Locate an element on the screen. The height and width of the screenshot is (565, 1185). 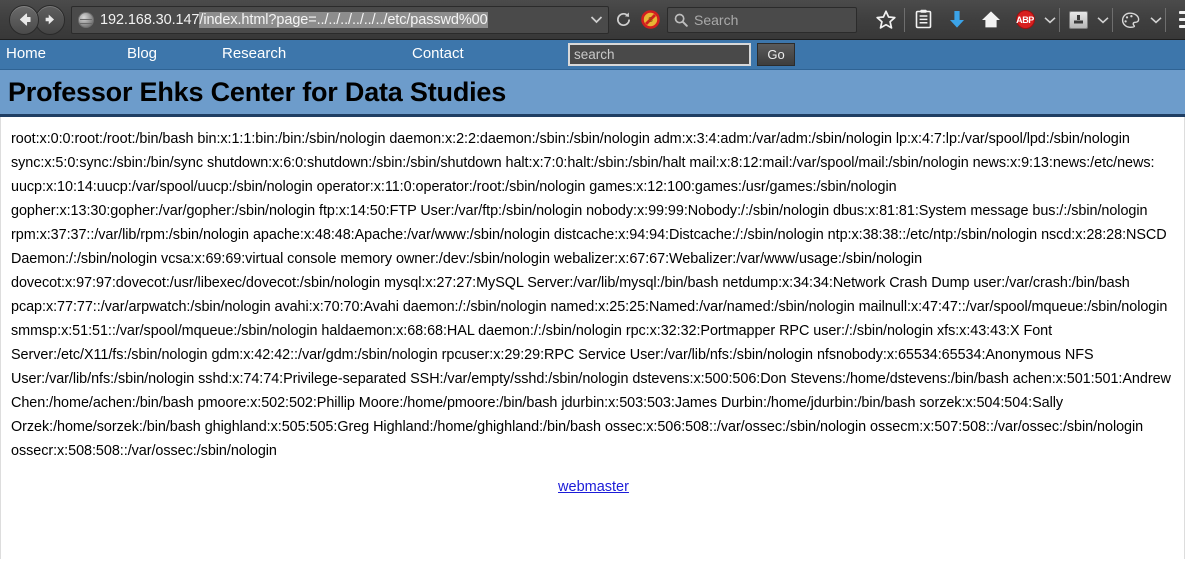
nav-link-contact: Contact is located at coordinates (438, 53).